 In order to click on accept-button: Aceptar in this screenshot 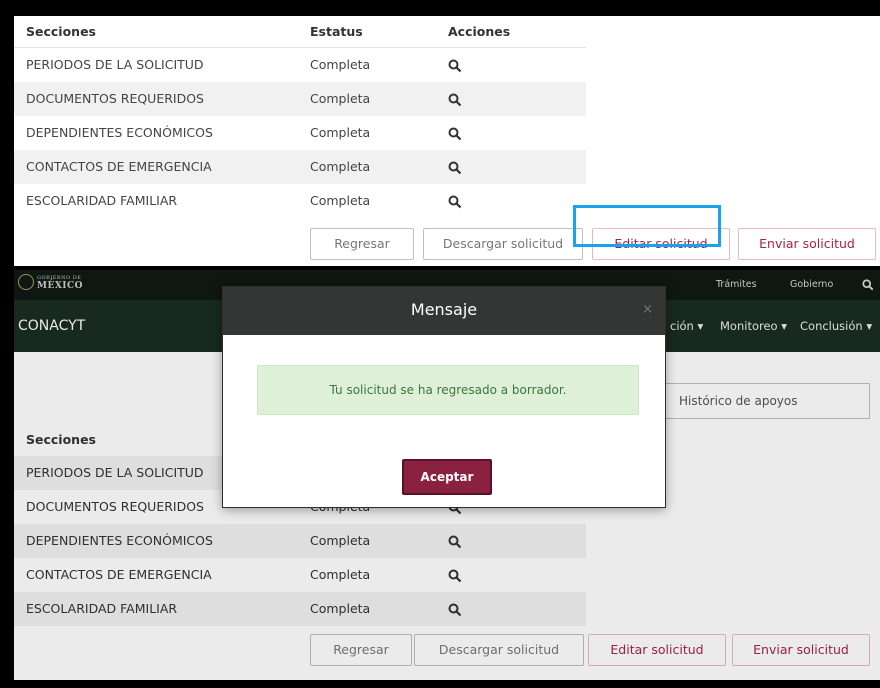, I will do `click(447, 477)`.